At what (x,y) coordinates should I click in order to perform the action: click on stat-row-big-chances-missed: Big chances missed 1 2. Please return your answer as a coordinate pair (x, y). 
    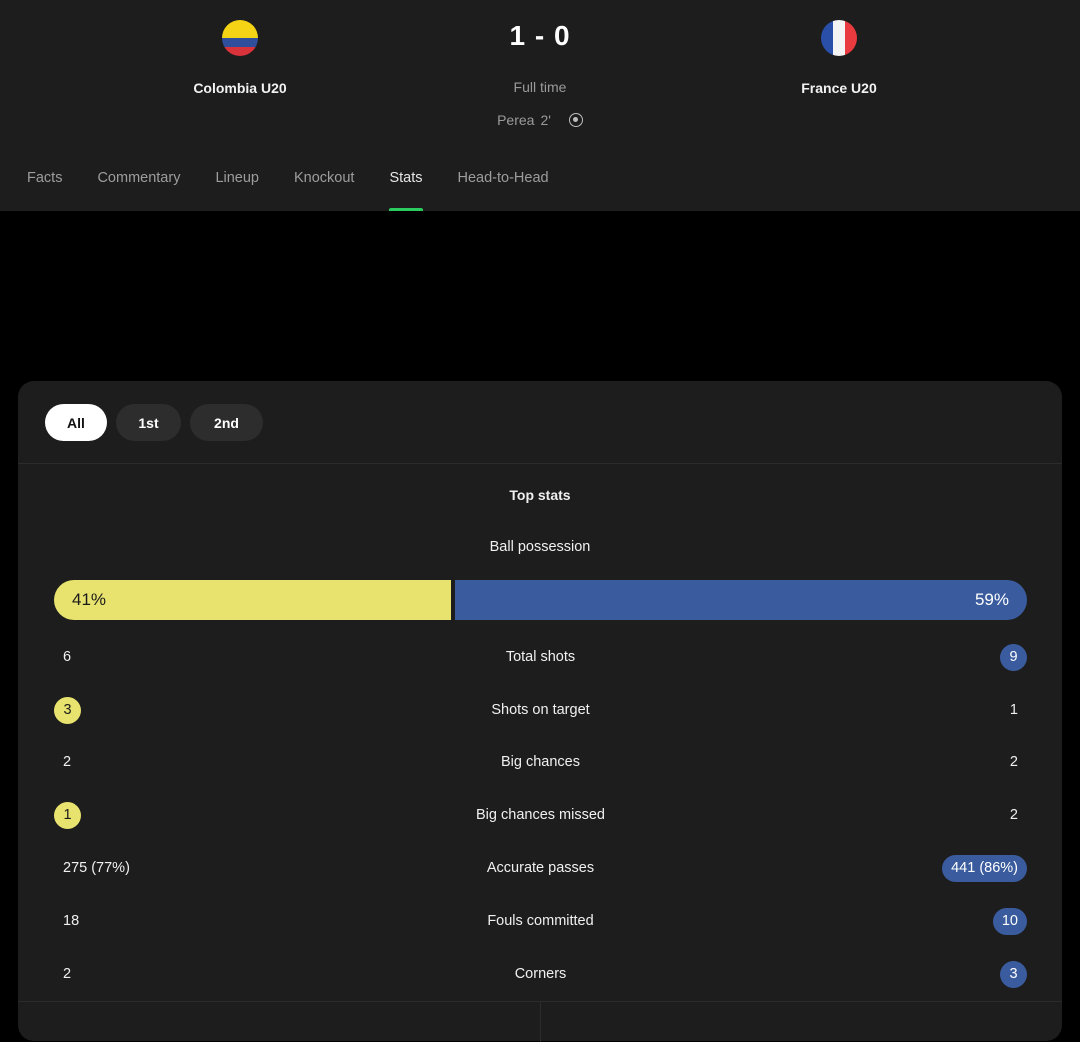
    Looking at the image, I should click on (540, 815).